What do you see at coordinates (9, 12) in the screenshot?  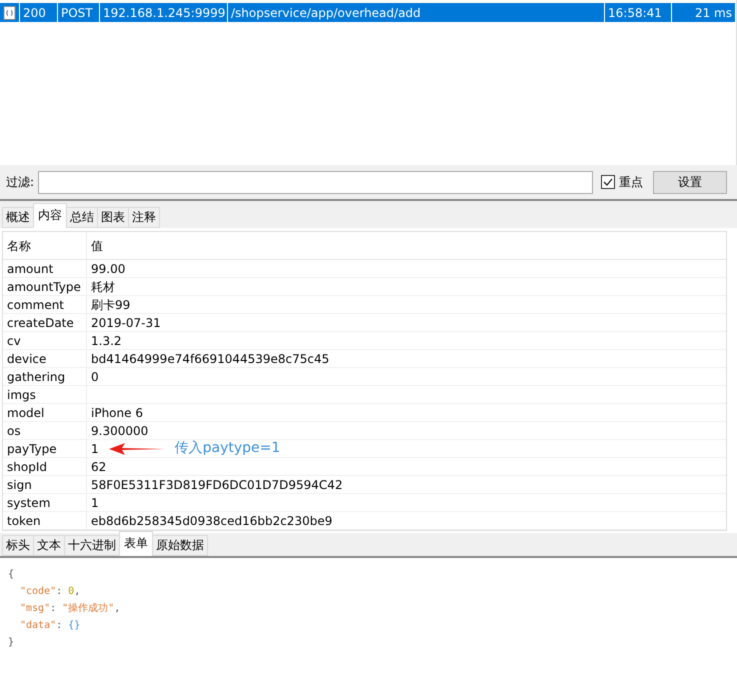 I see `file-icon` at bounding box center [9, 12].